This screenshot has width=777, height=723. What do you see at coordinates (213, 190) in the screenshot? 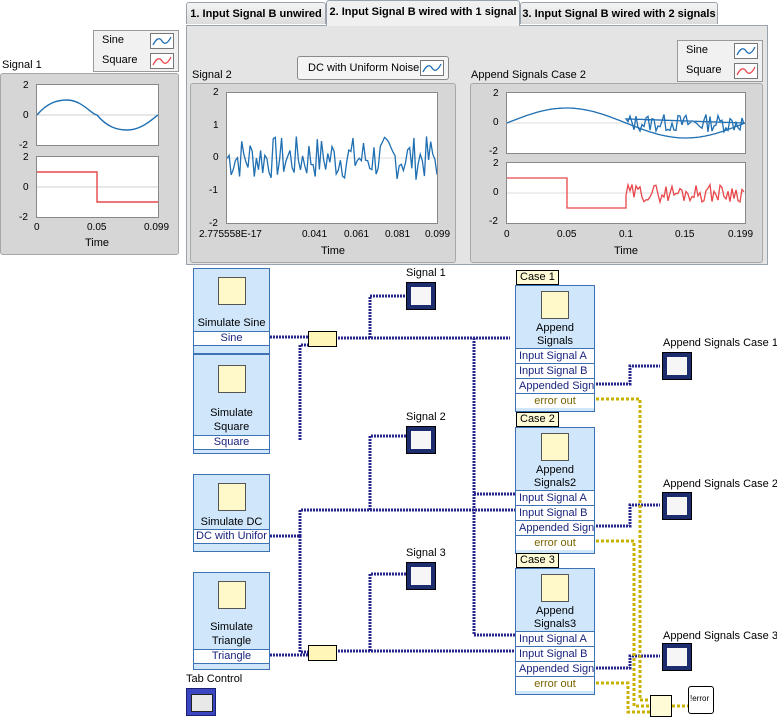
I see `tick: -1` at bounding box center [213, 190].